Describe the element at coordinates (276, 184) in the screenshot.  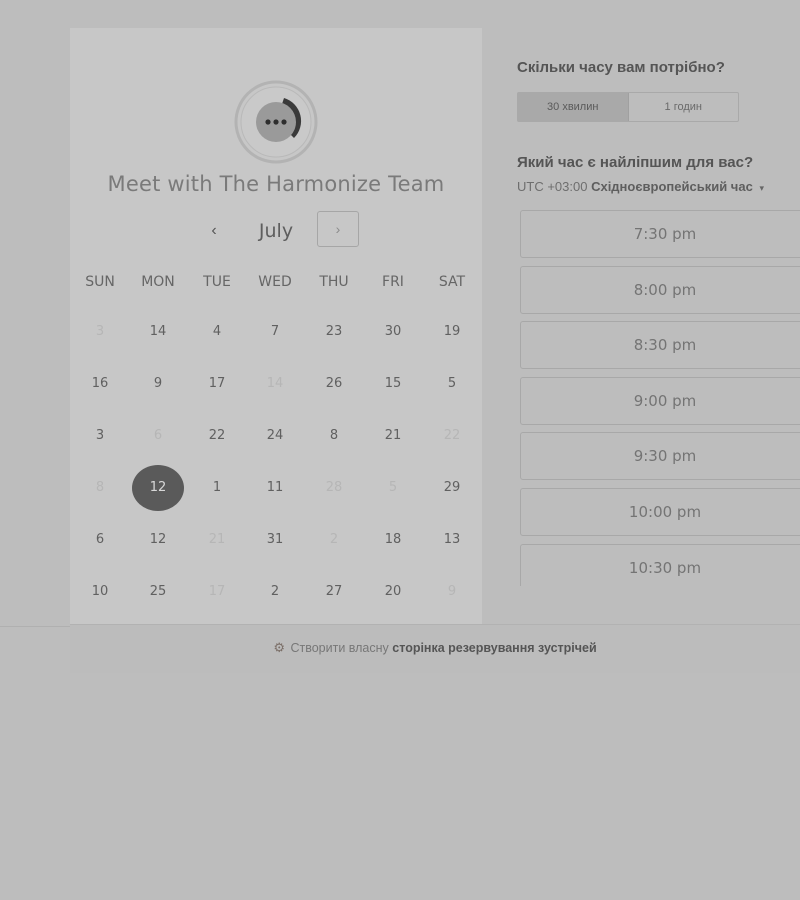
I see `meeting-title: Meet with The Harmonize Team` at that location.